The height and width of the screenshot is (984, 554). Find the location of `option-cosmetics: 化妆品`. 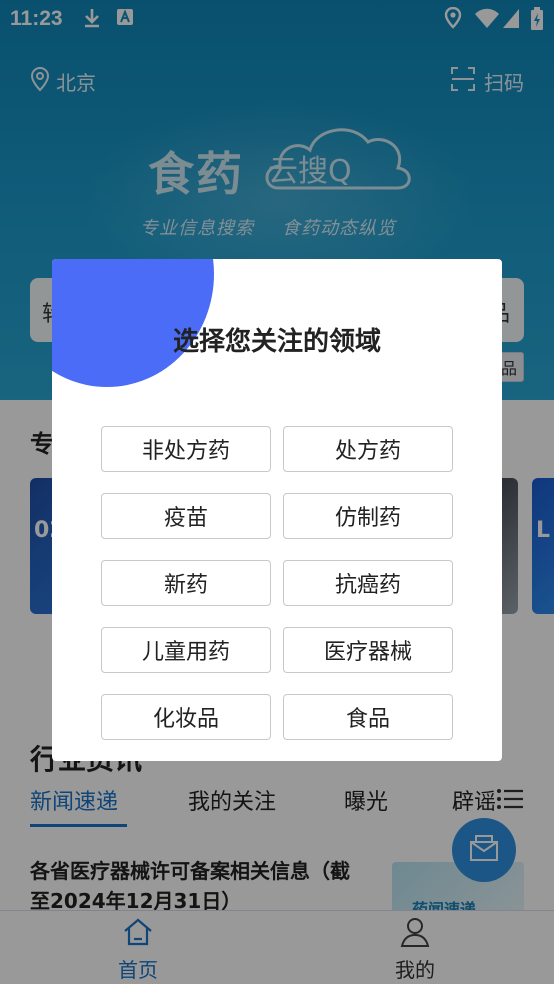

option-cosmetics: 化妆品 is located at coordinates (186, 717).